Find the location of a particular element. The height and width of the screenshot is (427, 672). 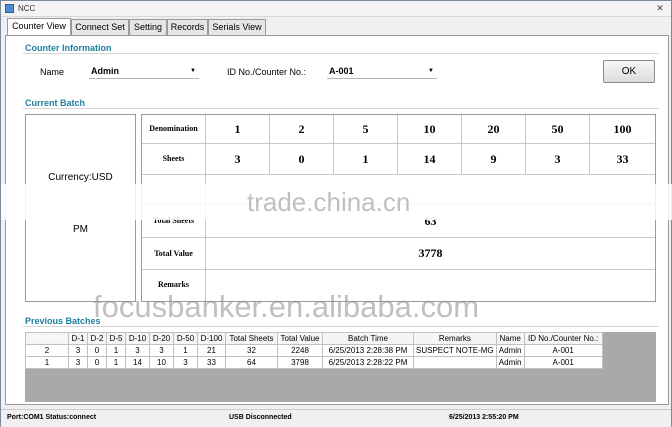

column-header: Batch Time is located at coordinates (368, 338).